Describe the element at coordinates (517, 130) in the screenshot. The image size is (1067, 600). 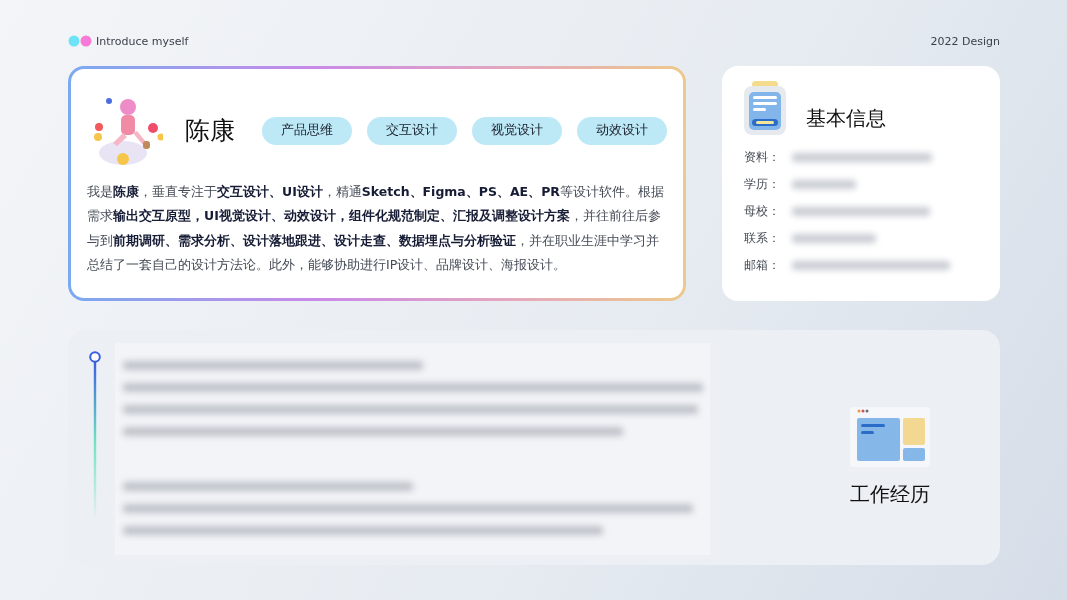
I see `skill-tag: 视觉设计` at that location.